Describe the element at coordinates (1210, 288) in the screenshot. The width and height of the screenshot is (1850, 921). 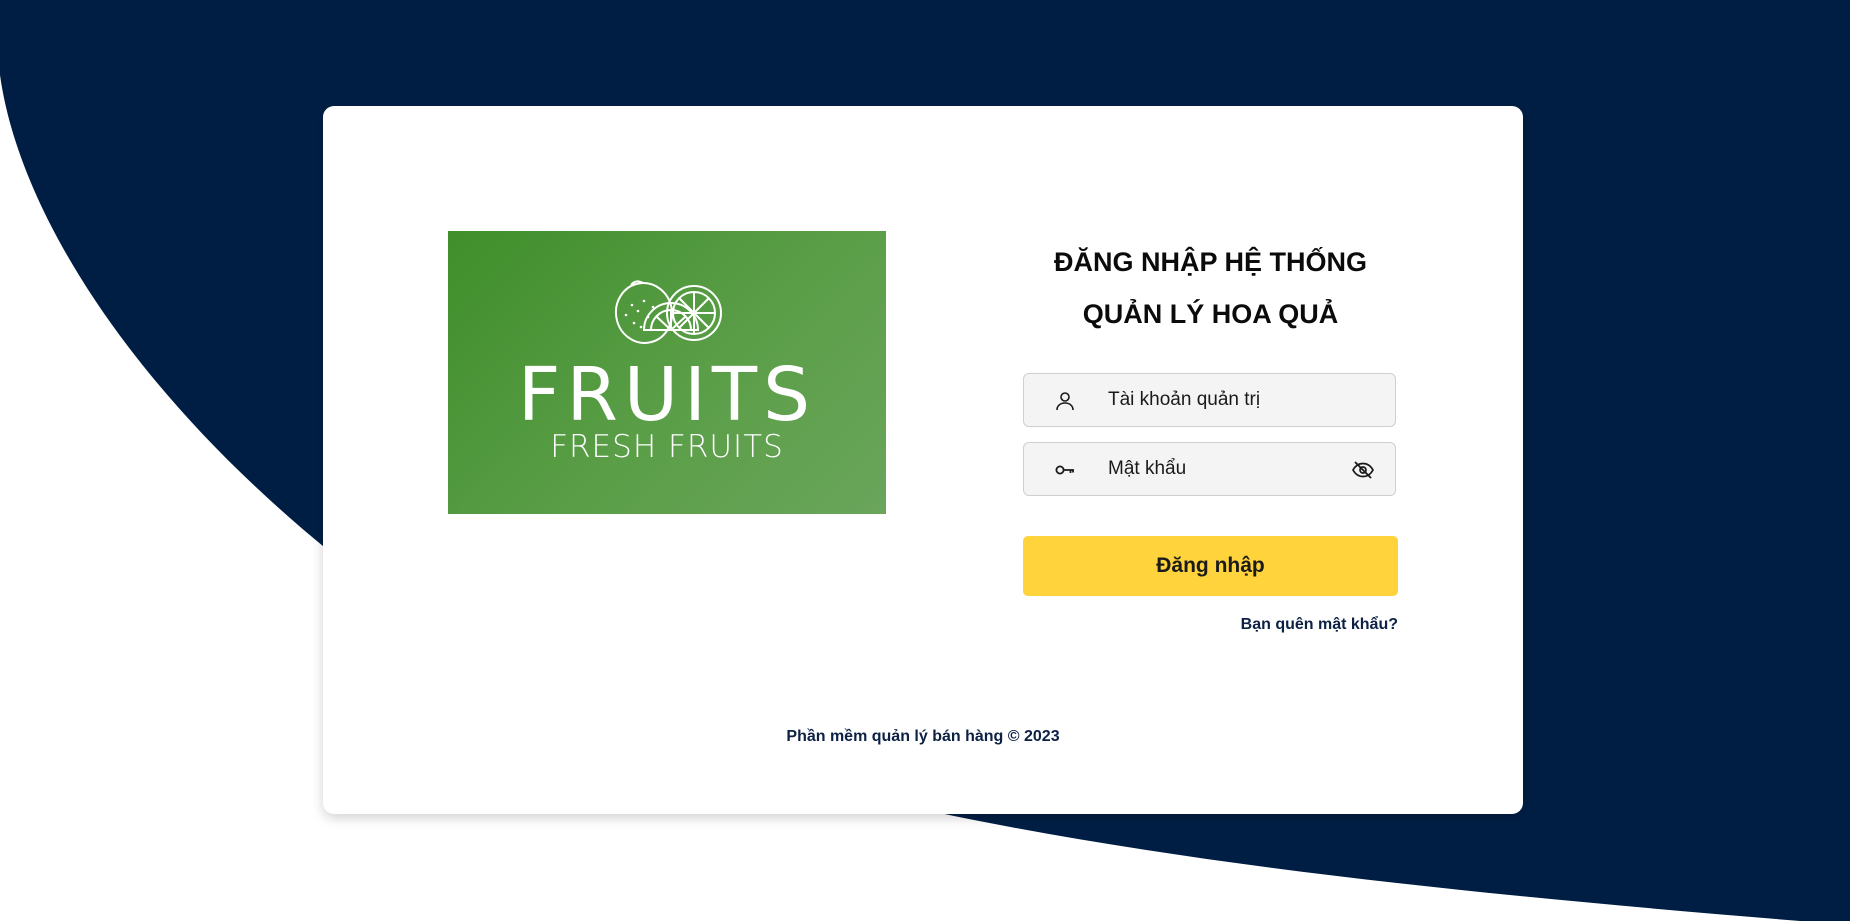
I see `page-title: ĐĂNG NHẬP HỆ THỐNG QUẢN LÝ HOA QUẢ` at that location.